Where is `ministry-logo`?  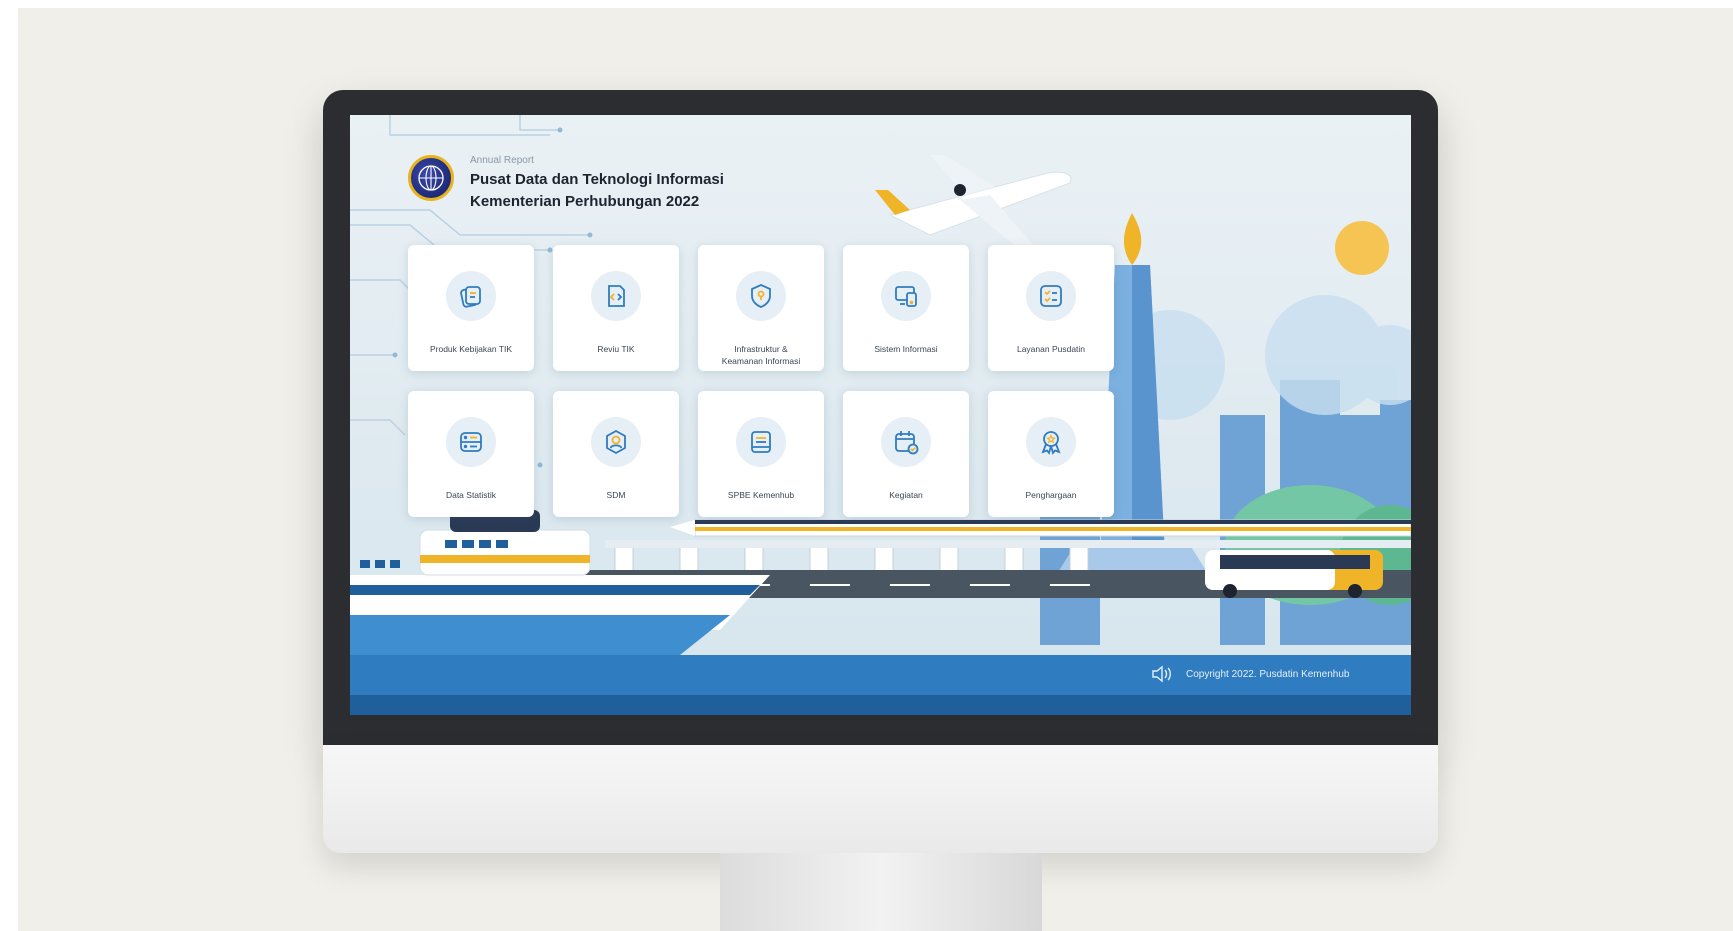
ministry-logo is located at coordinates (431, 178).